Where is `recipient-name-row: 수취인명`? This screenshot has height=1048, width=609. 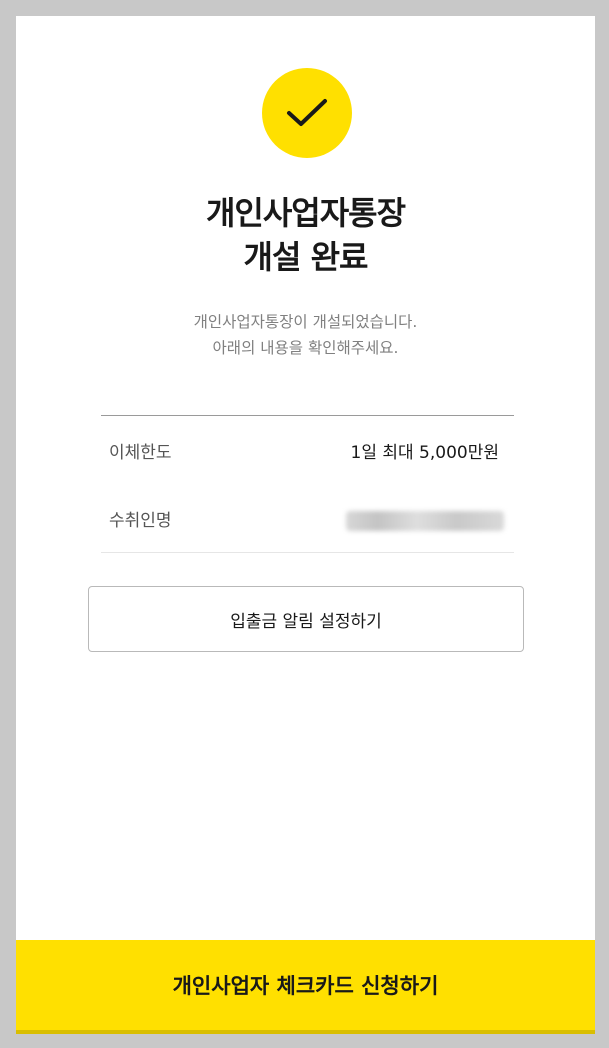
recipient-name-row: 수취인명 is located at coordinates (307, 518).